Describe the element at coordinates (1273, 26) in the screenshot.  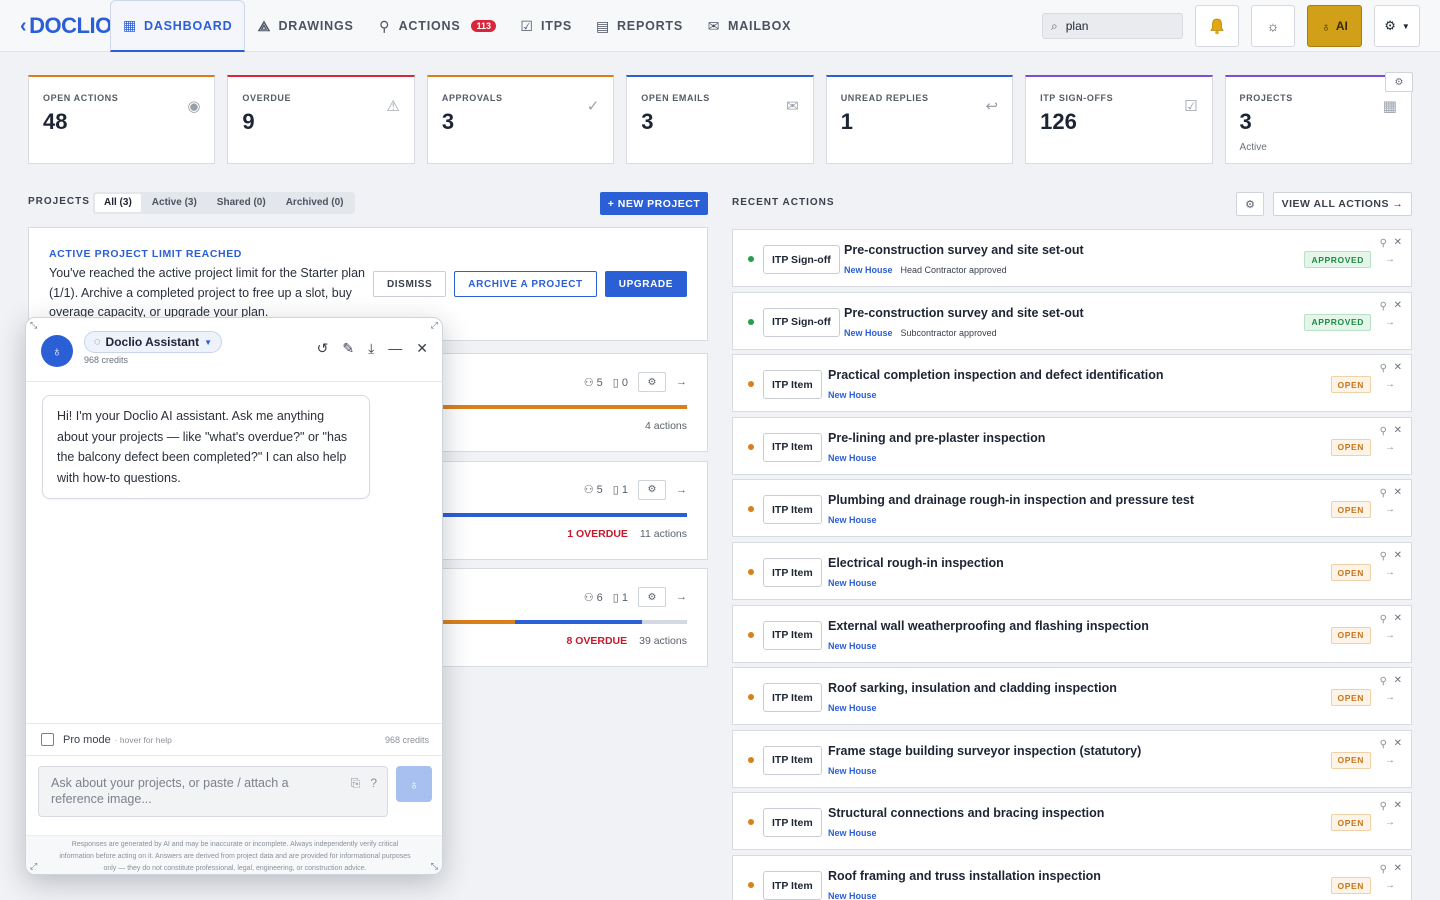
I see `theme-toggle-button: ☼` at that location.